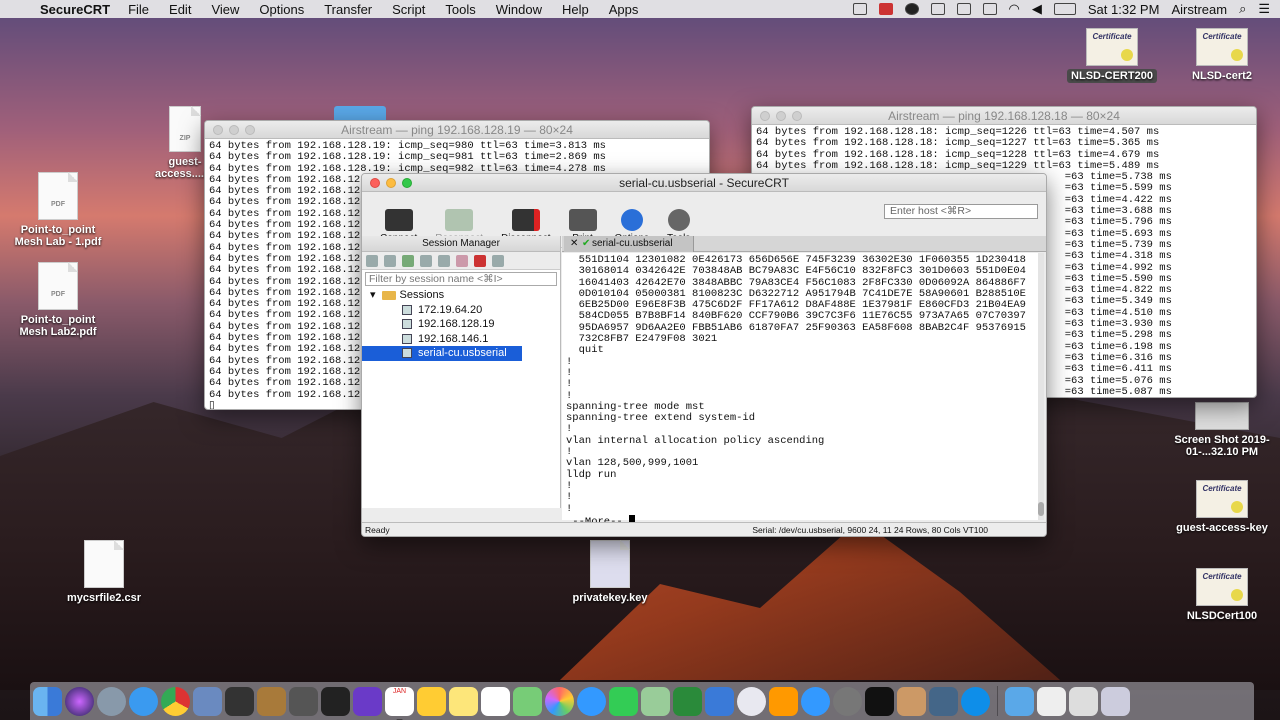  I want to click on notebook-icon, so click(271, 701).